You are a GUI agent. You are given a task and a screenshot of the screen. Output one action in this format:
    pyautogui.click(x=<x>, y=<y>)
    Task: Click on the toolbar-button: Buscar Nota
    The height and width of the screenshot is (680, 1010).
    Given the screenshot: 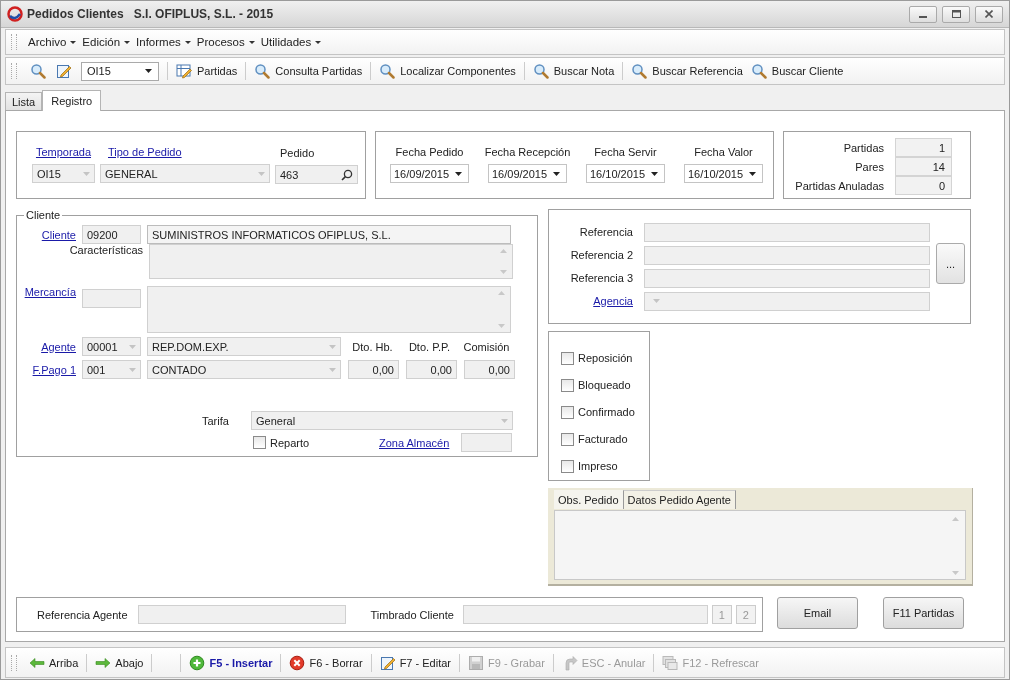 What is the action you would take?
    pyautogui.click(x=573, y=71)
    